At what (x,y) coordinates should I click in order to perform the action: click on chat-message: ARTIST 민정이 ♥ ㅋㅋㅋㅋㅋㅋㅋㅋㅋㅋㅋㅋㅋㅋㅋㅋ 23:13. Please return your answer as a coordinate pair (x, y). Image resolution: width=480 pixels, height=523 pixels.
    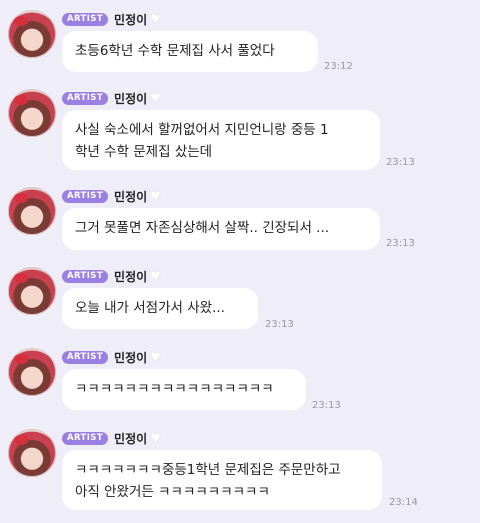
    Looking at the image, I should click on (240, 383).